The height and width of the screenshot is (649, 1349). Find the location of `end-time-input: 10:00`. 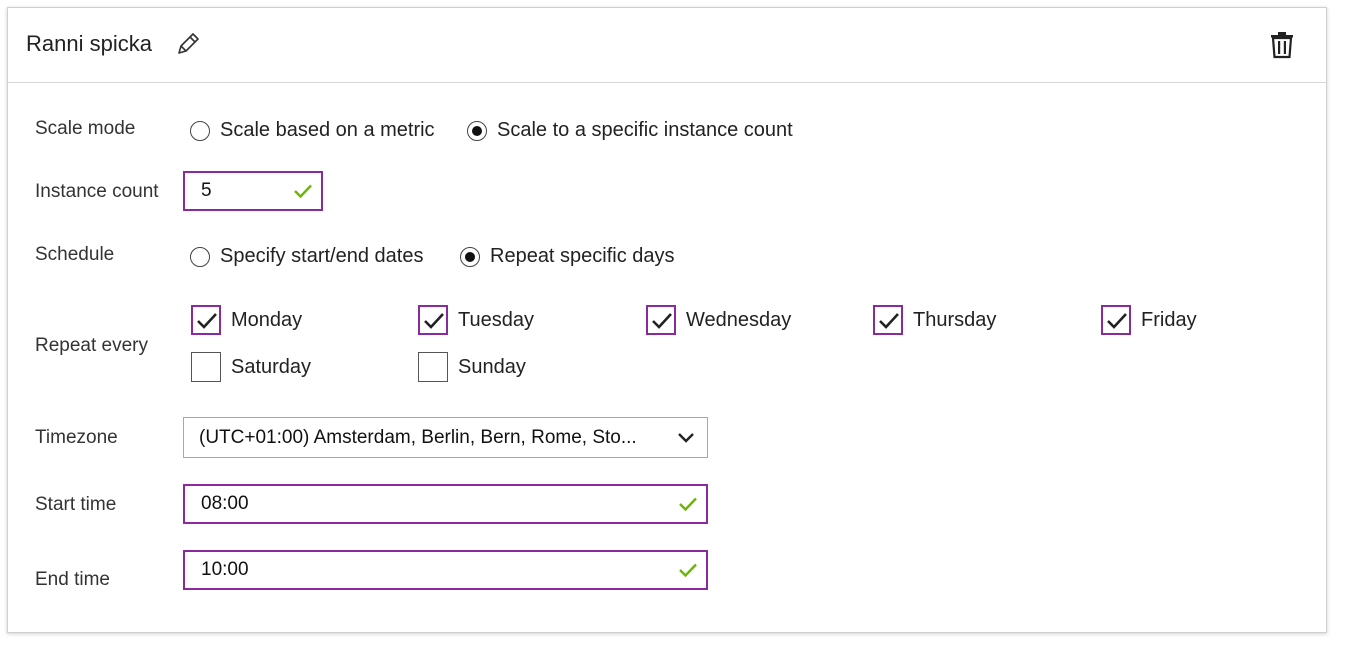

end-time-input: 10:00 is located at coordinates (445, 570).